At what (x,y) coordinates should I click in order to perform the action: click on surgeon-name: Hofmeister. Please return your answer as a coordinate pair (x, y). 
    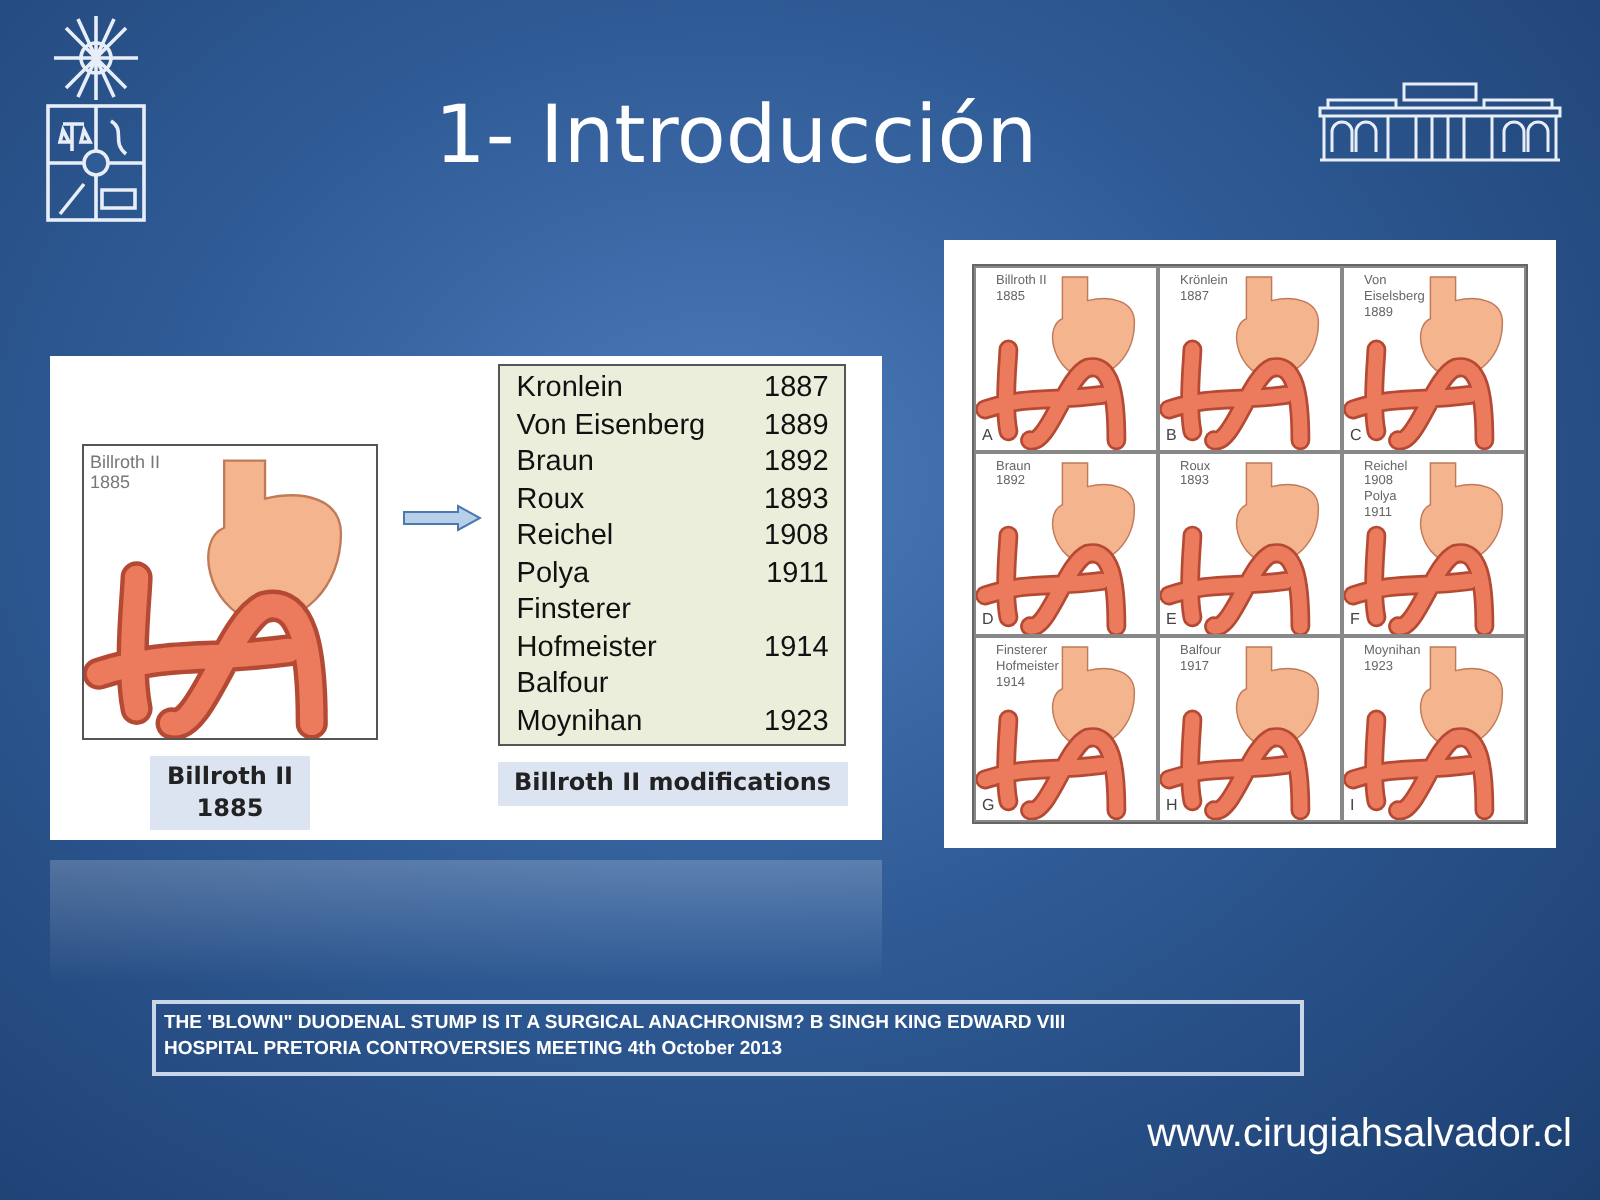
    Looking at the image, I should click on (586, 647).